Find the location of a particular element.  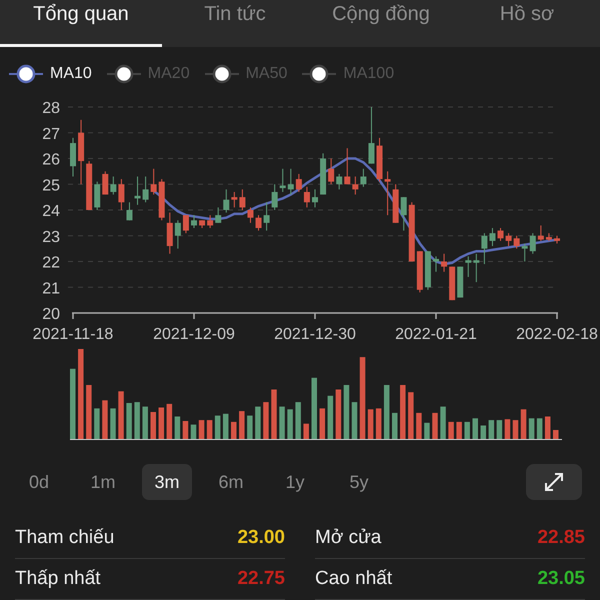

ma-toggle-label: MA10 is located at coordinates (71, 74).